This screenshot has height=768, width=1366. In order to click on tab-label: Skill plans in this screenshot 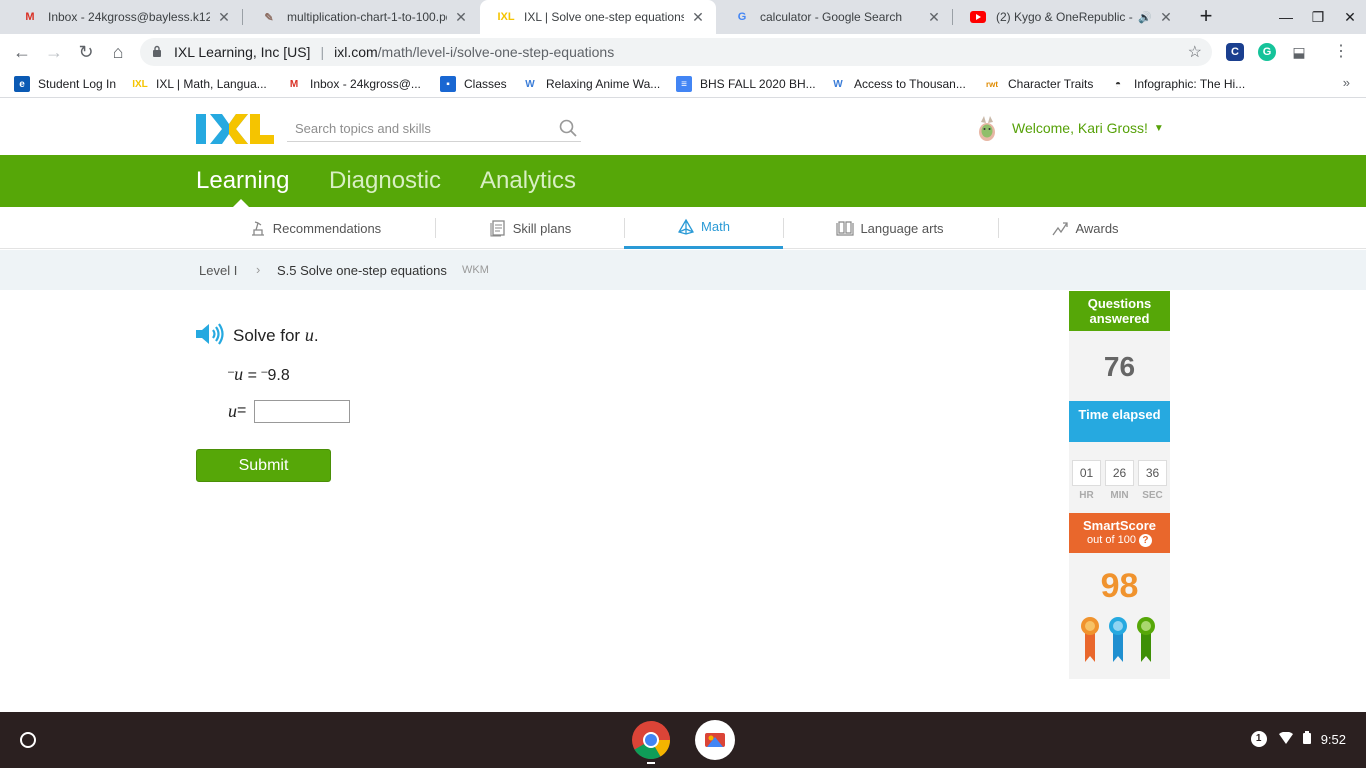, I will do `click(542, 228)`.